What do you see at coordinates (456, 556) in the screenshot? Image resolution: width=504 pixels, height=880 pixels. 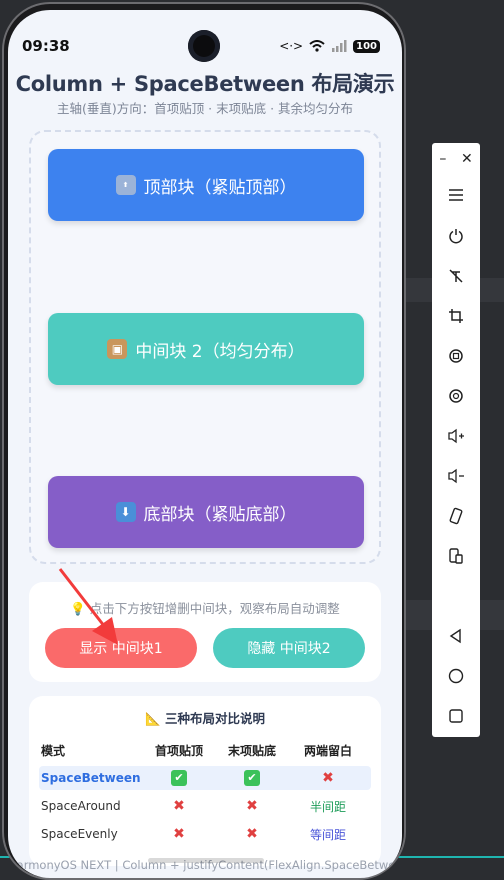 I see `multi-device-icon` at bounding box center [456, 556].